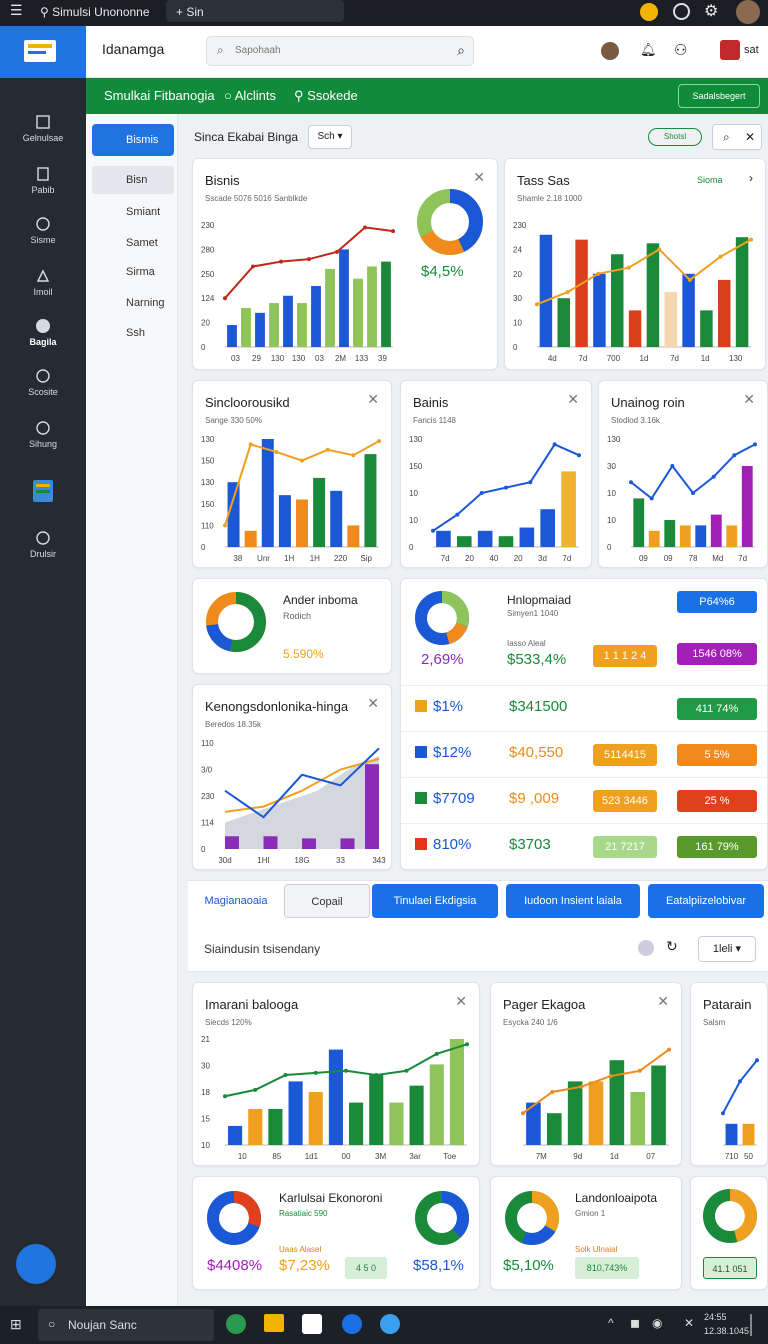 The height and width of the screenshot is (1344, 768). What do you see at coordinates (327, 901) in the screenshot?
I see `tab-1: Copail` at bounding box center [327, 901].